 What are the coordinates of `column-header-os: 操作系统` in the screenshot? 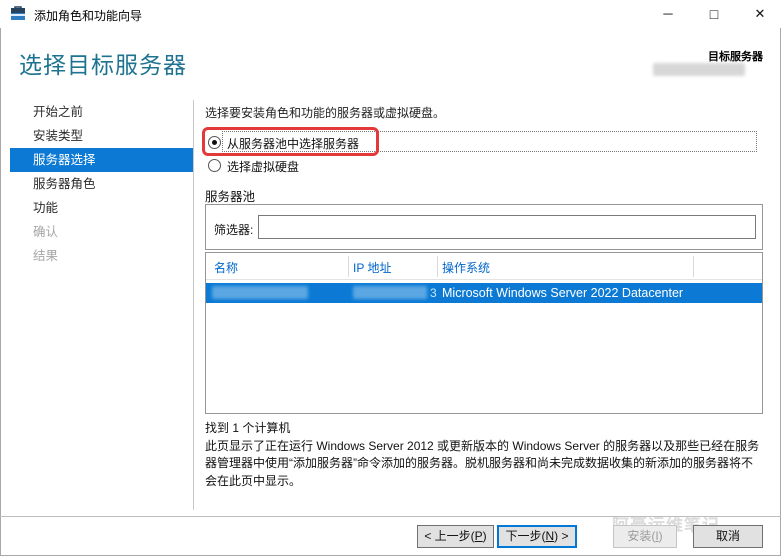 It's located at (466, 267).